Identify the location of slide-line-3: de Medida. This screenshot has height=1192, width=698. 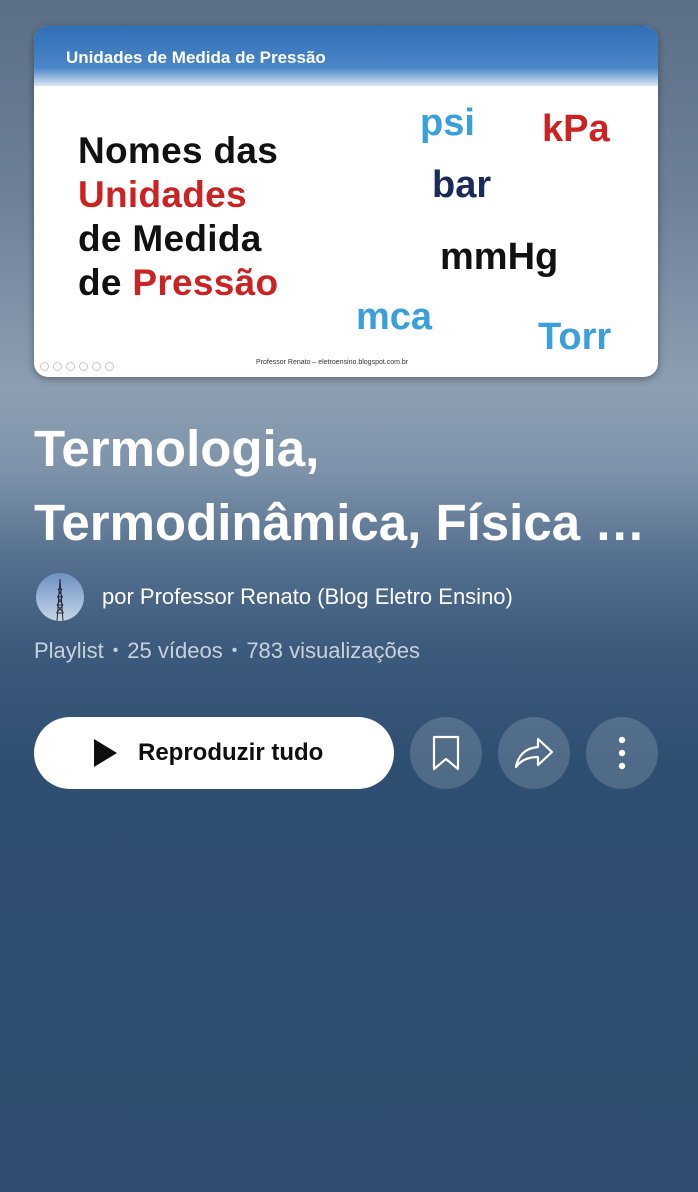
(170, 238).